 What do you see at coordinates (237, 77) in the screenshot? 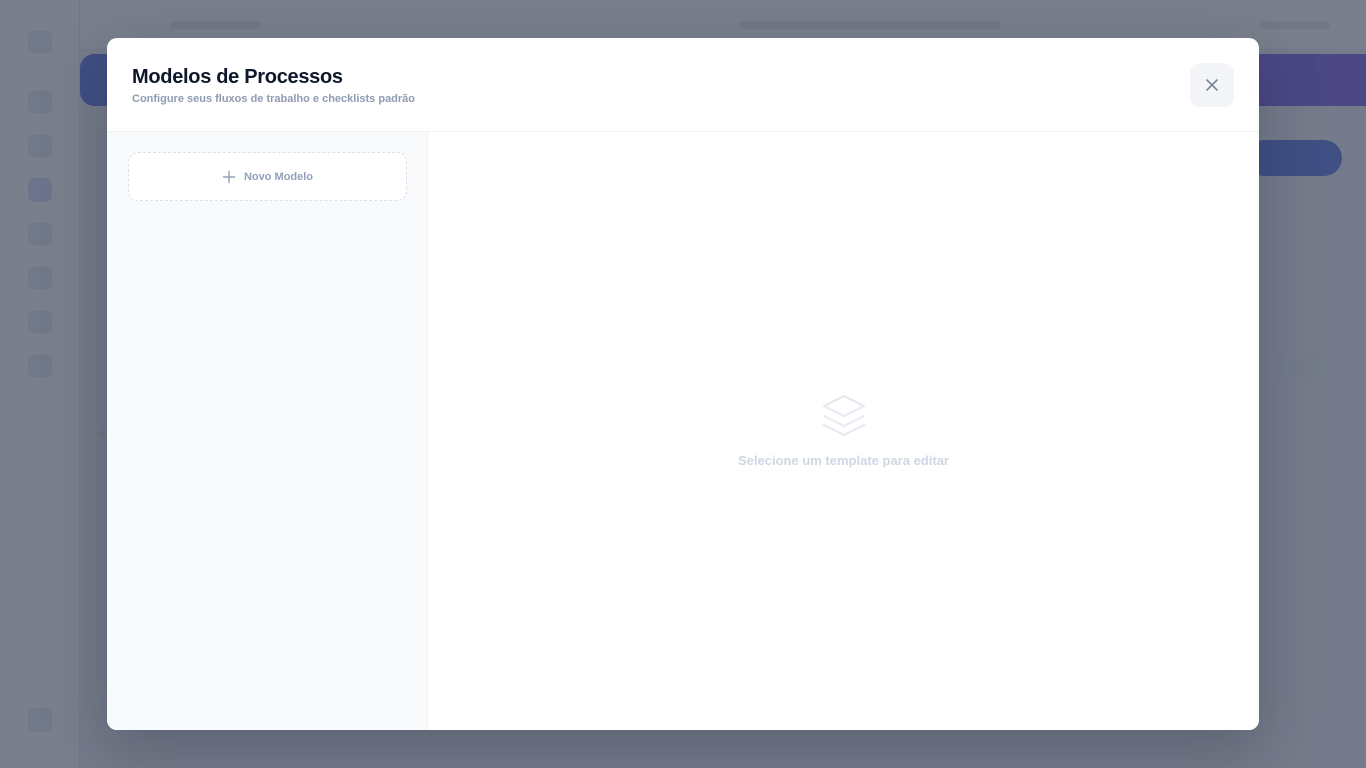
I see `modal-title: Modelos de Processos` at bounding box center [237, 77].